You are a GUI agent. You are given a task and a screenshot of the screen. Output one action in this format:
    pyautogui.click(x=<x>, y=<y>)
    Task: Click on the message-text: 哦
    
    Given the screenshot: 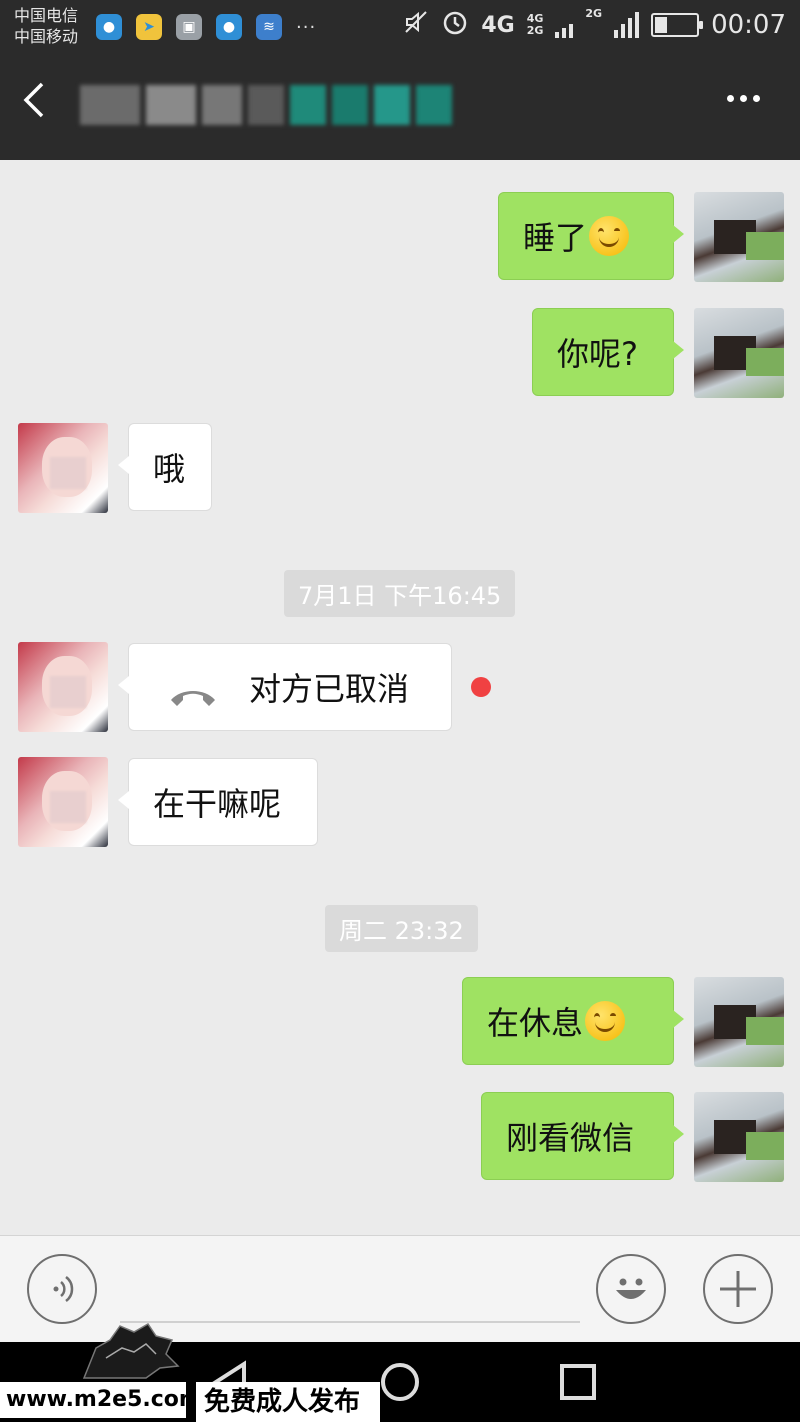 What is the action you would take?
    pyautogui.click(x=169, y=469)
    